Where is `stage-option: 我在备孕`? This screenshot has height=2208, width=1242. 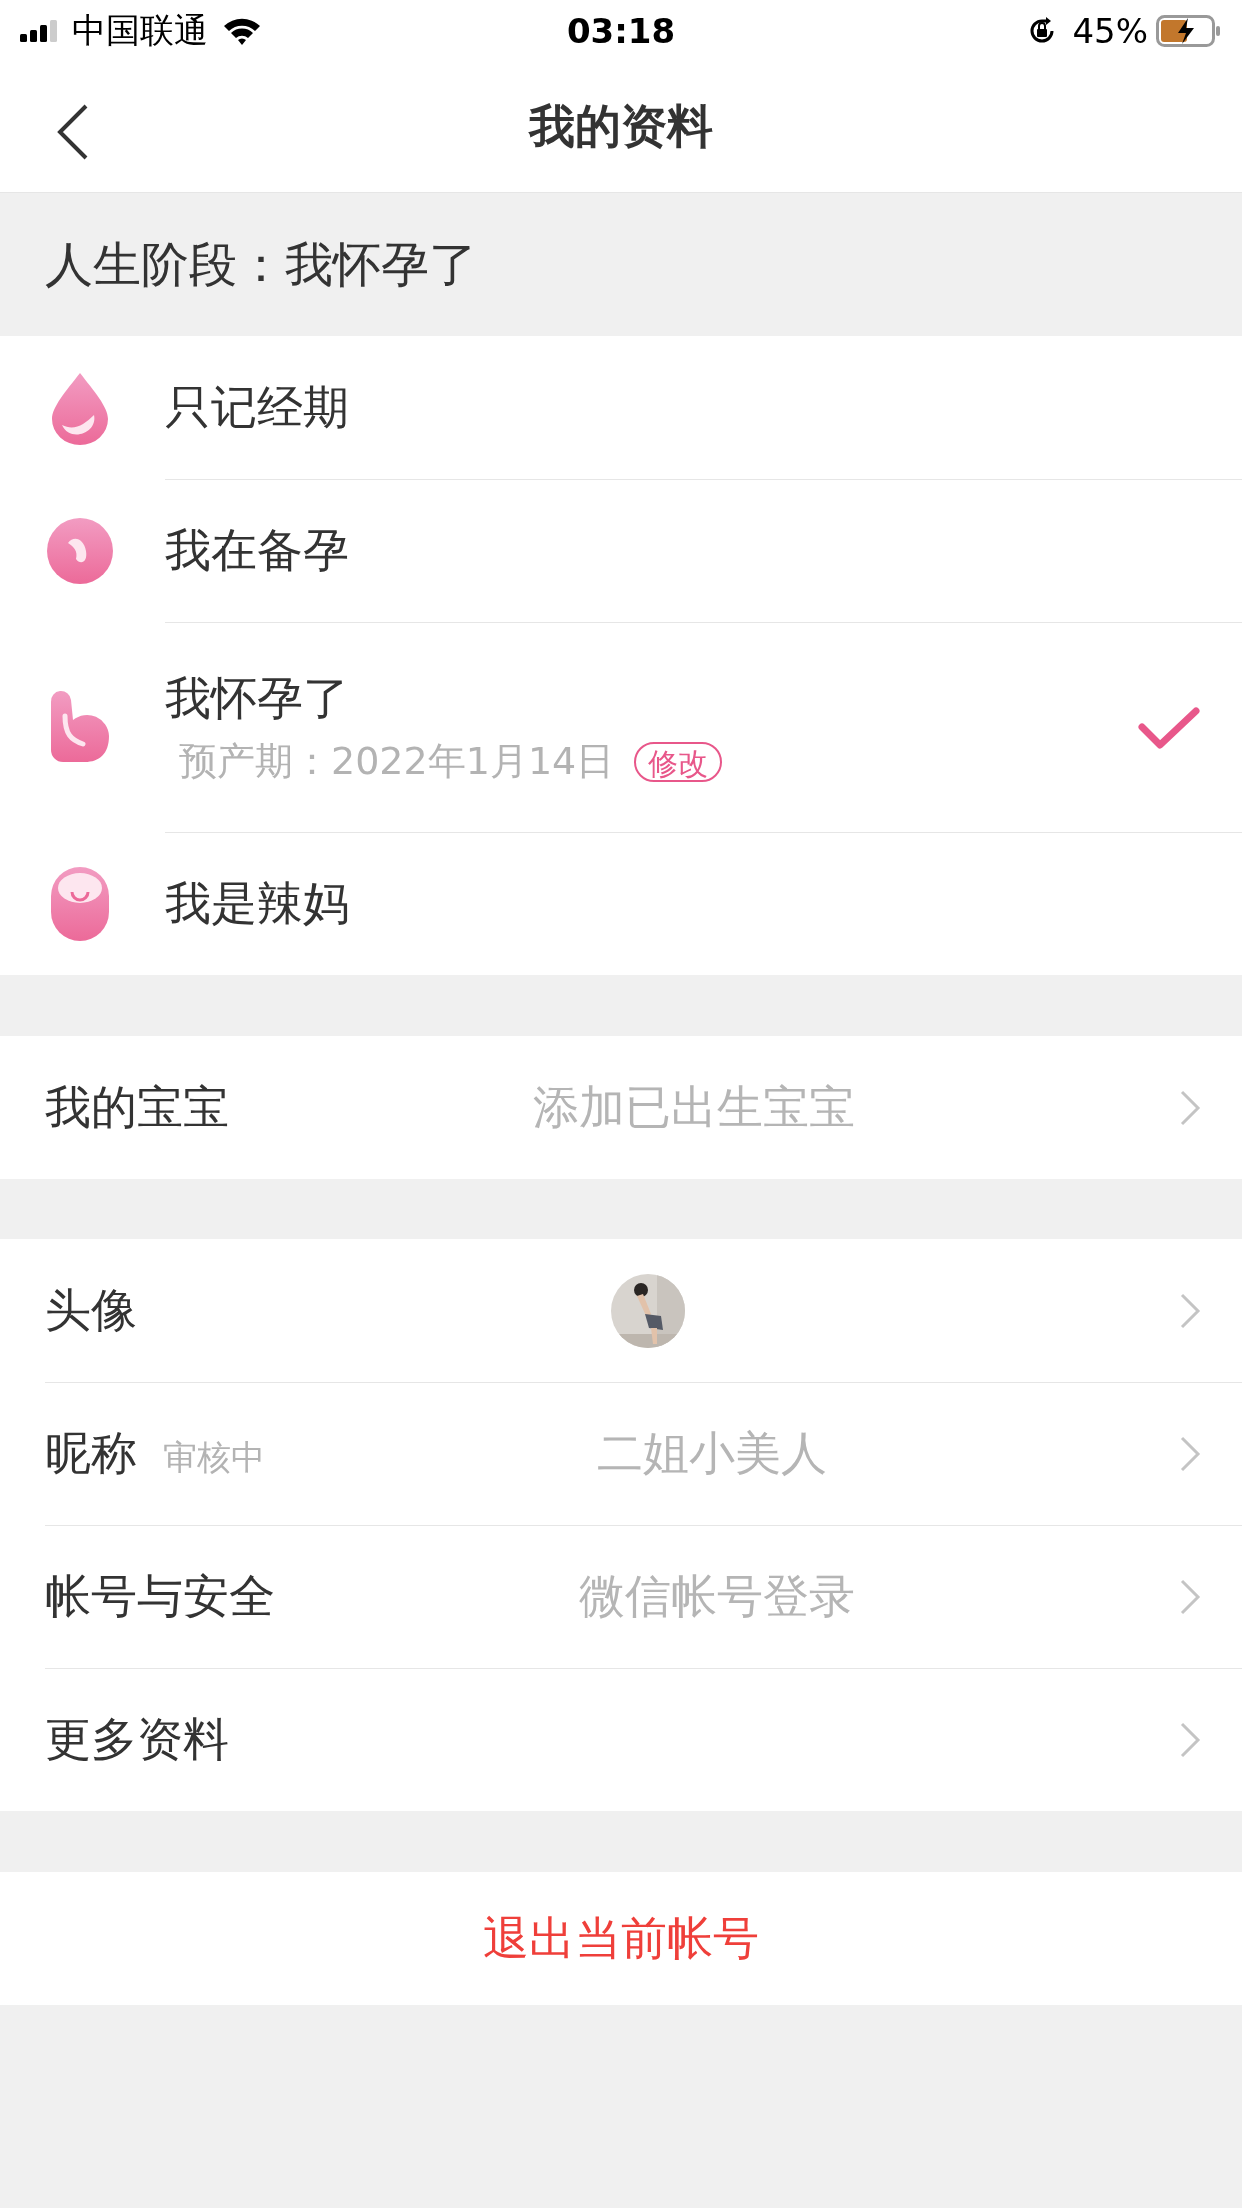 stage-option: 我在备孕 is located at coordinates (621, 550).